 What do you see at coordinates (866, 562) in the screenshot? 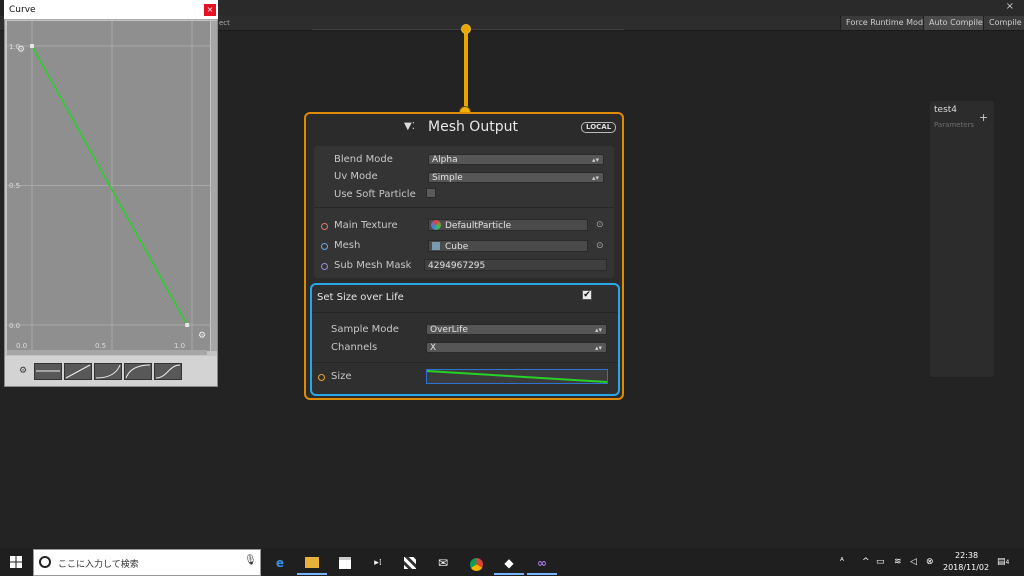
I see `chevron-up-icon: ^` at bounding box center [866, 562].